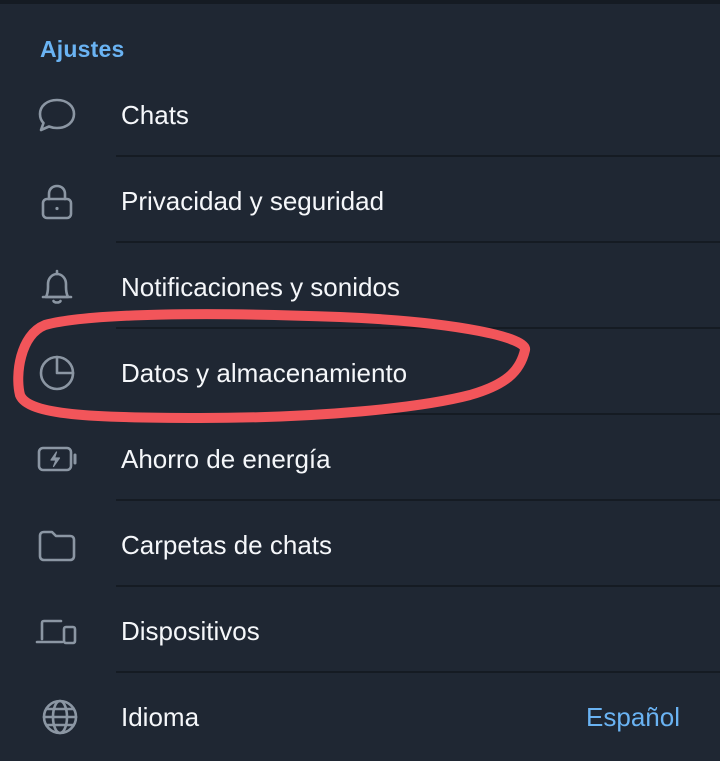 The width and height of the screenshot is (720, 761). Describe the element at coordinates (57, 631) in the screenshot. I see `devices-icon` at that location.